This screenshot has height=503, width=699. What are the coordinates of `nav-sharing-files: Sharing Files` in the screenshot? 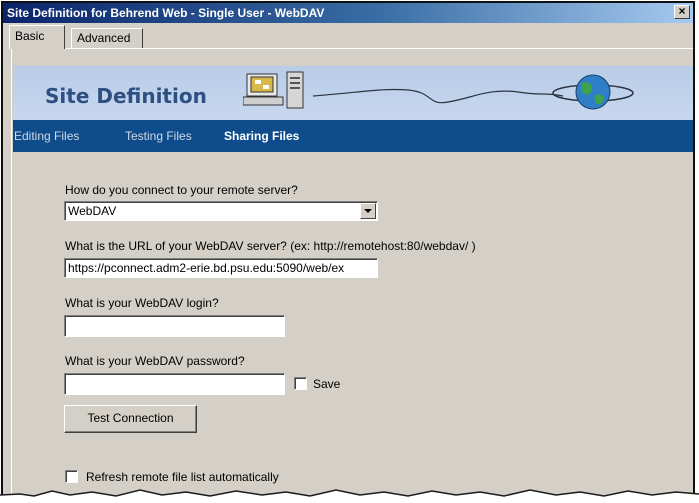 It's located at (261, 136).